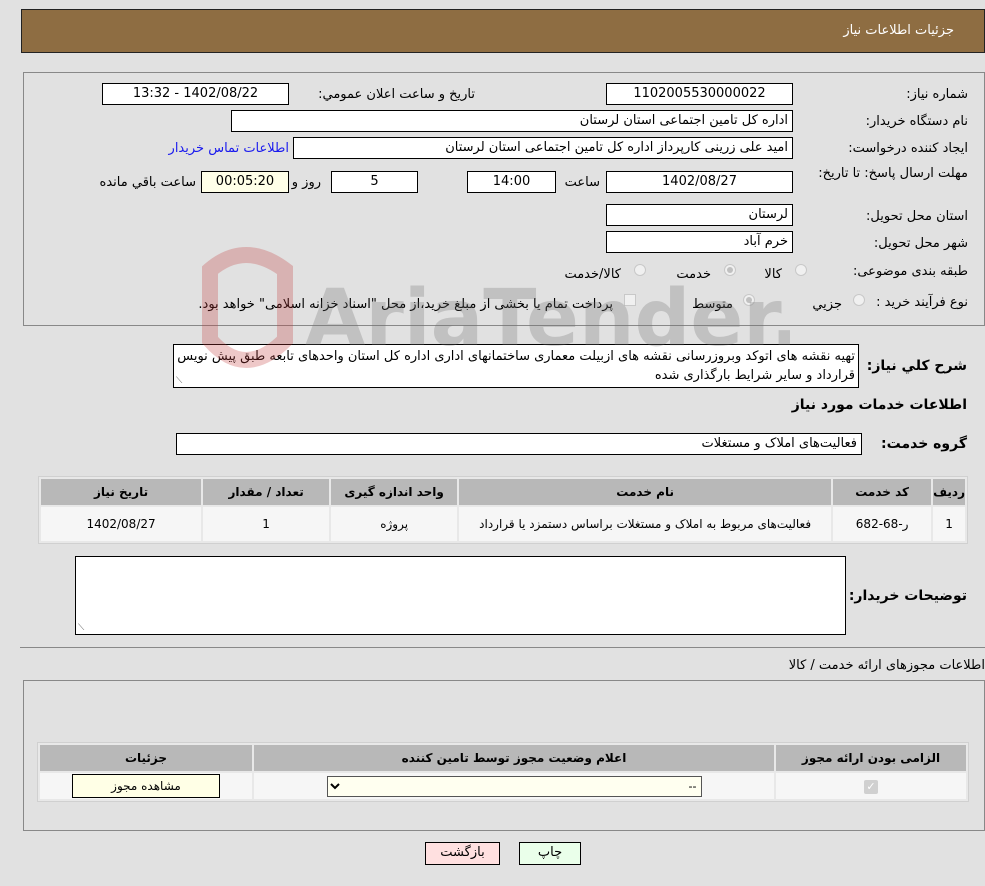 The width and height of the screenshot is (985, 886). I want to click on city-label: شهر محل تحویل:, so click(920, 243).